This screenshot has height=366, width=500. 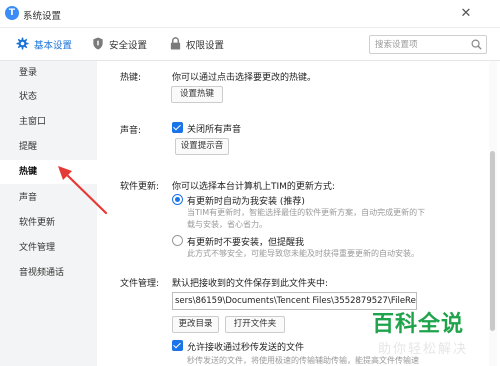 What do you see at coordinates (423, 349) in the screenshot?
I see `watermark-subtitle: 助你轻松解决` at bounding box center [423, 349].